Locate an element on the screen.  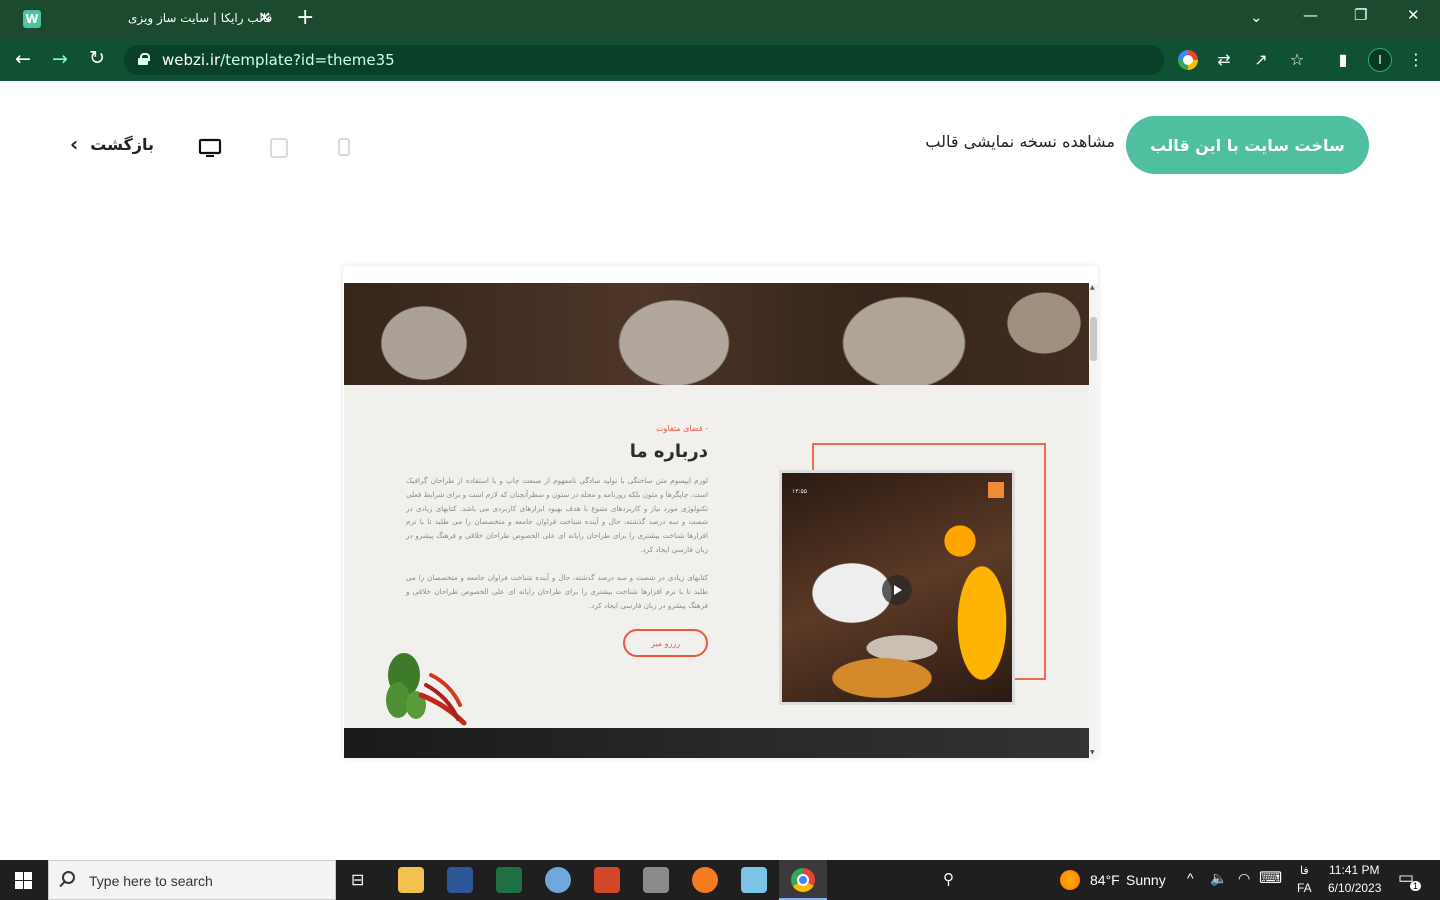
preview-scrollbar: ▲ ▼ is located at coordinates (1093, 520).